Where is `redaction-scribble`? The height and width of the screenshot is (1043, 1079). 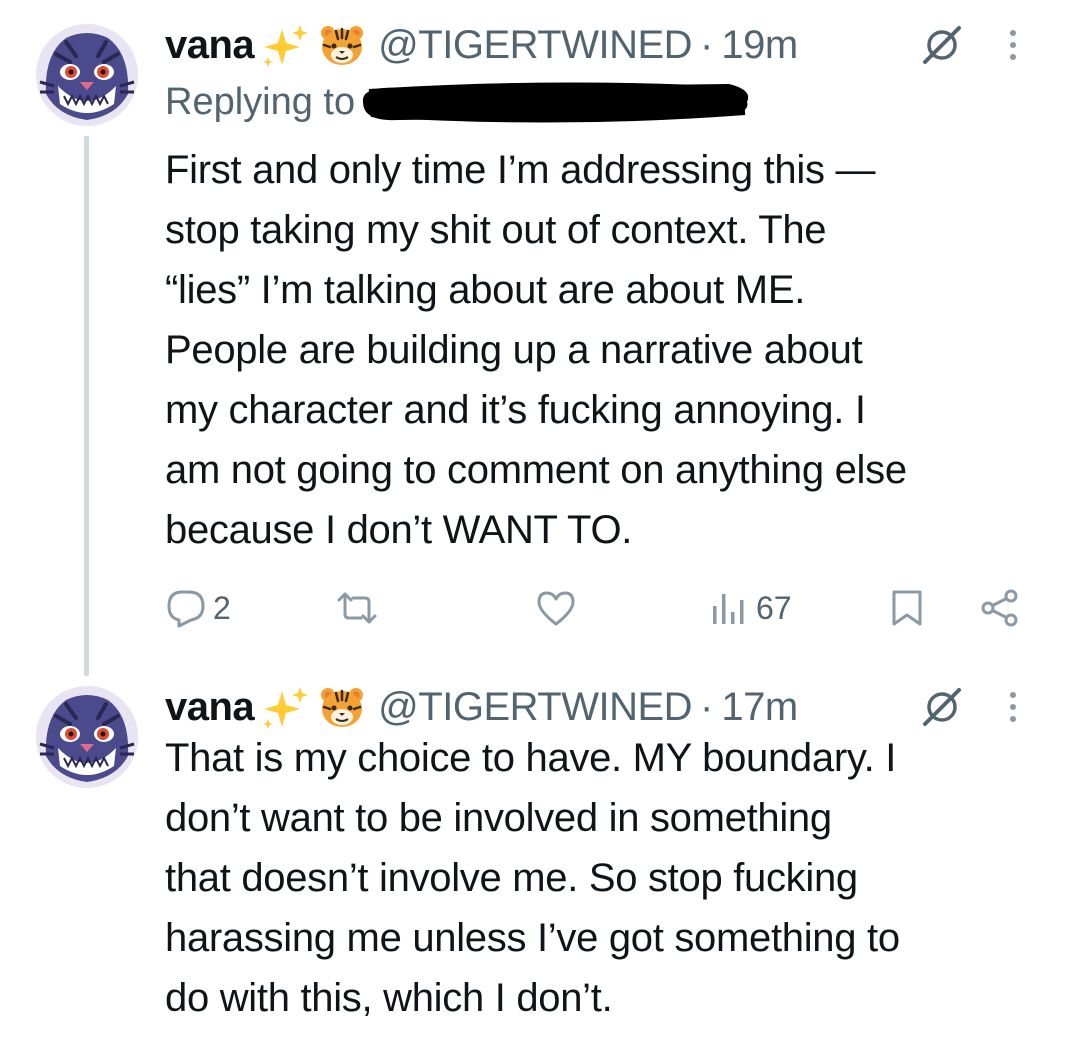
redaction-scribble is located at coordinates (556, 102).